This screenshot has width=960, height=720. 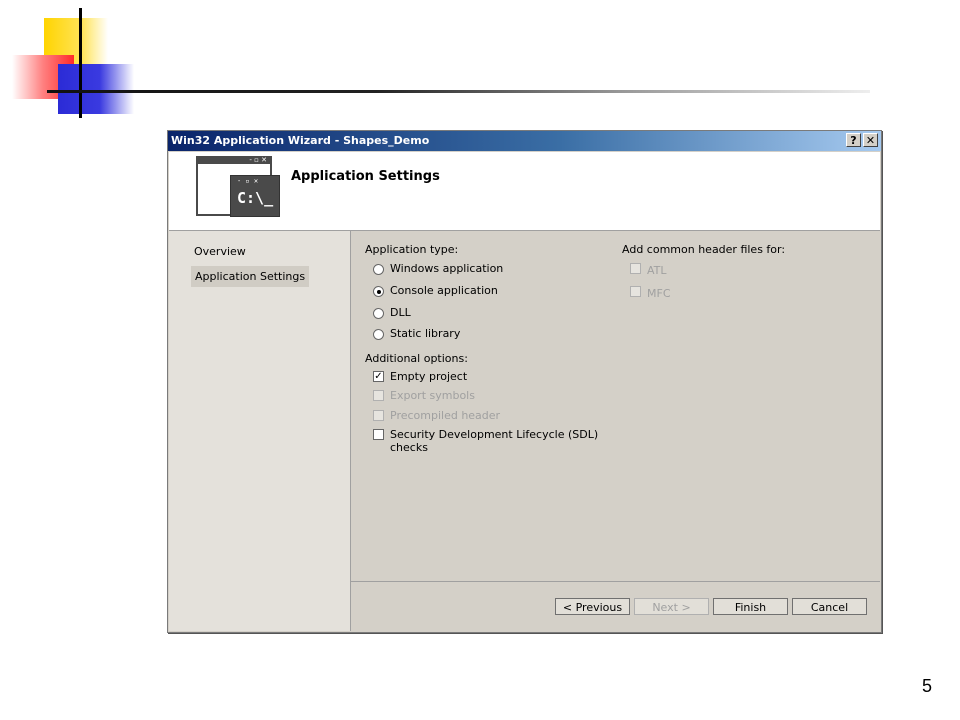 What do you see at coordinates (409, 447) in the screenshot?
I see `checkbox-label-sdl-line2: checks` at bounding box center [409, 447].